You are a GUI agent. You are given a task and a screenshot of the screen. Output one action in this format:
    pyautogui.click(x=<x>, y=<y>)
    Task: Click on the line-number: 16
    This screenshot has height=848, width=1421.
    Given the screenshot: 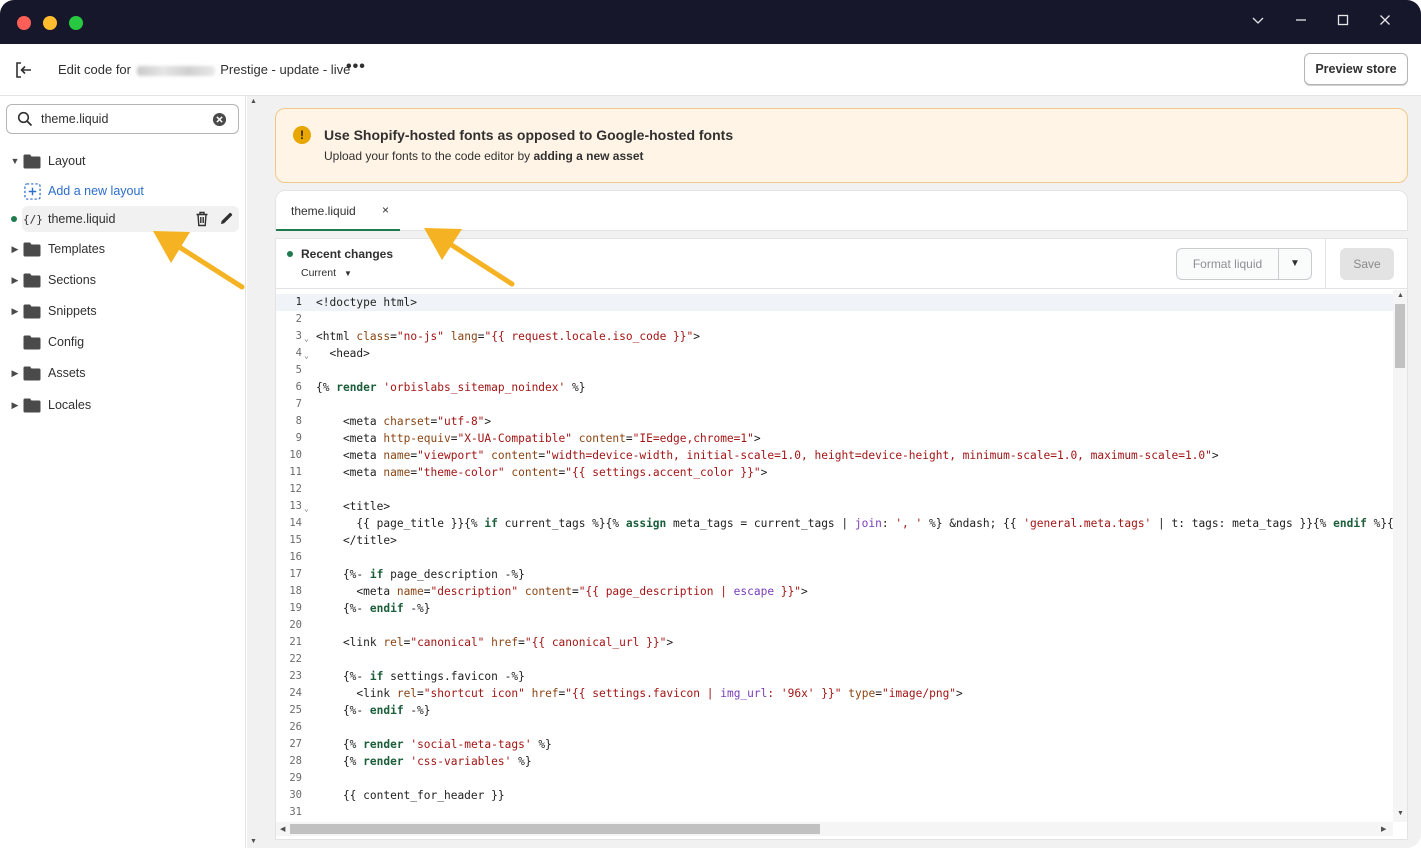 What is the action you would take?
    pyautogui.click(x=295, y=557)
    